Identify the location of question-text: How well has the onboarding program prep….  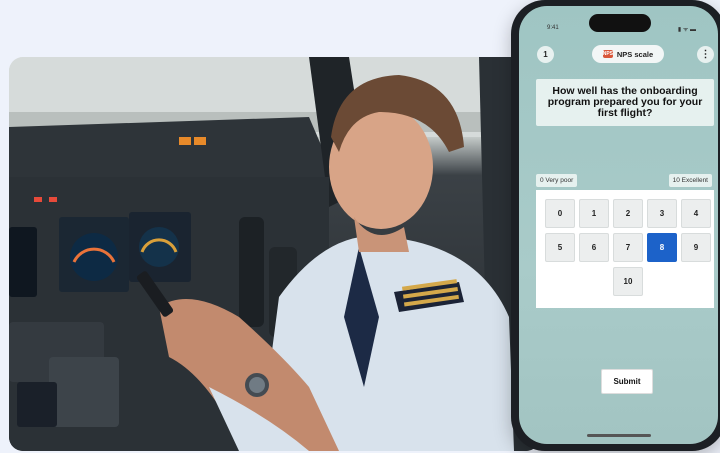
(625, 102).